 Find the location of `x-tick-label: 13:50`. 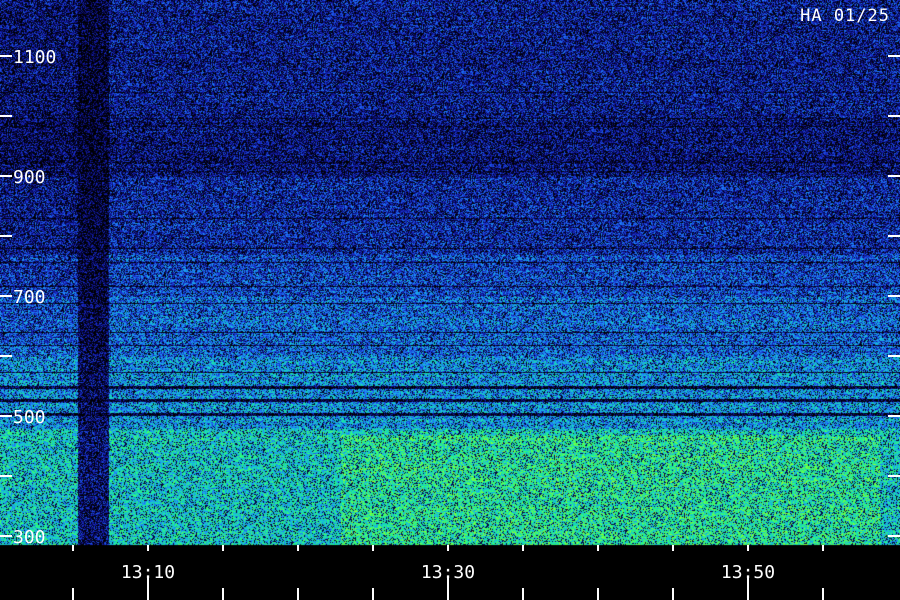

x-tick-label: 13:50 is located at coordinates (748, 572).